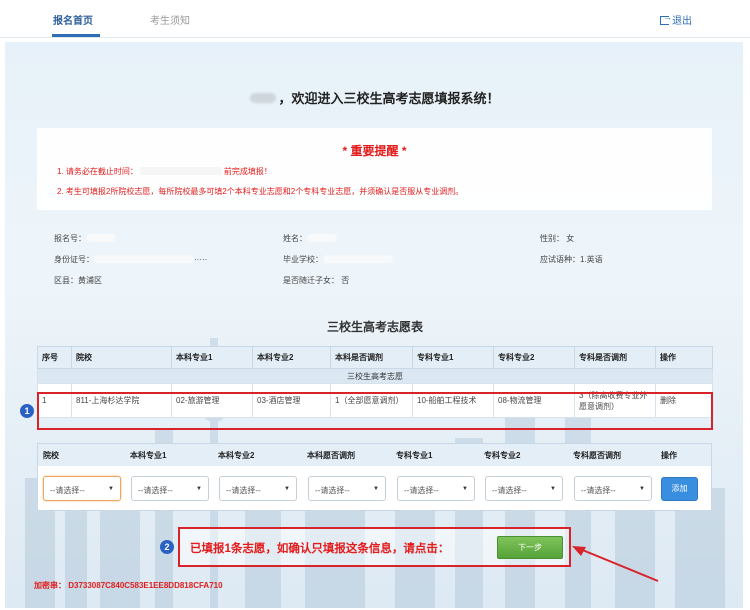 The width and height of the screenshot is (750, 610). I want to click on redacted-name, so click(263, 98).